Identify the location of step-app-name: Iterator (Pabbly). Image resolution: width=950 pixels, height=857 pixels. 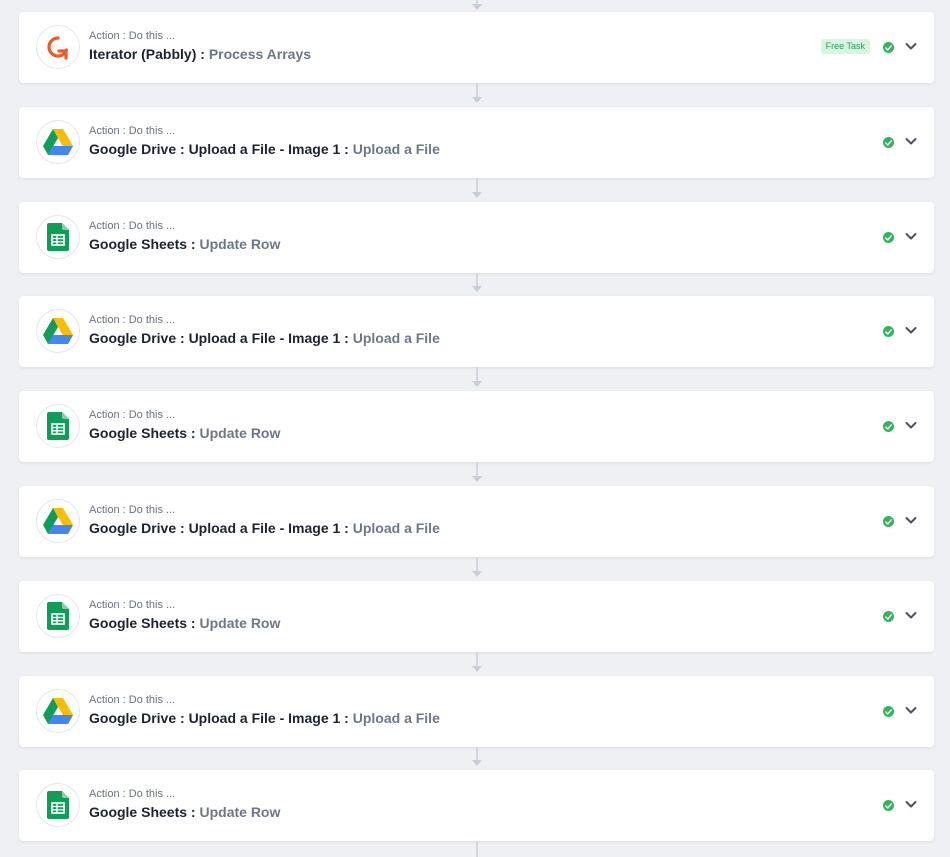
(143, 54).